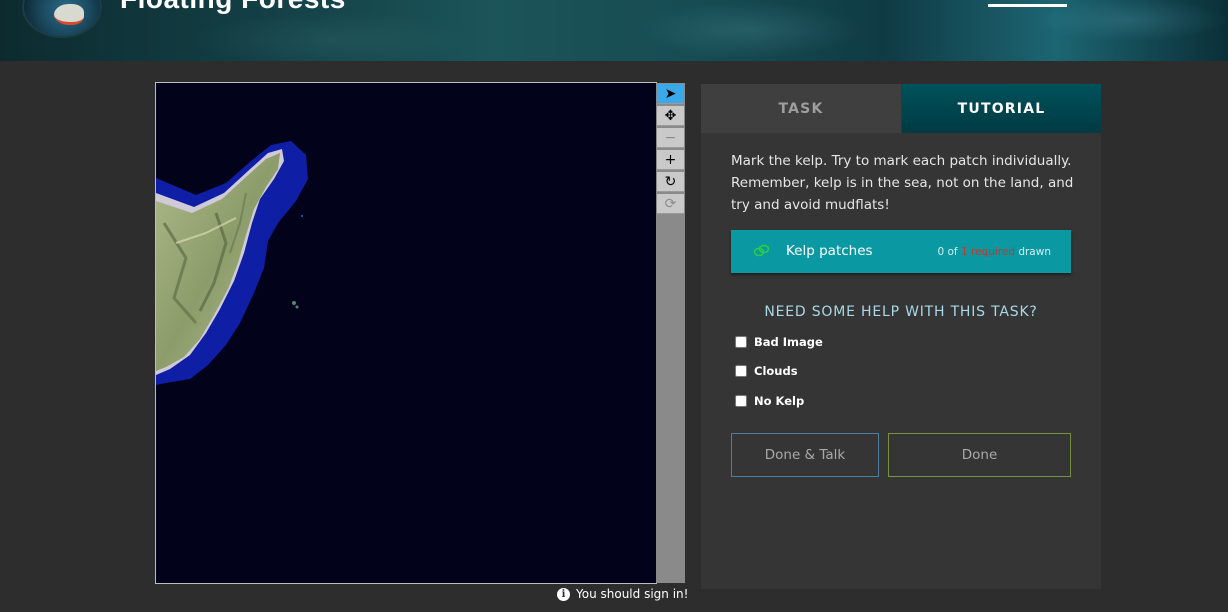 Image resolution: width=1228 pixels, height=612 pixels. What do you see at coordinates (741, 371) in the screenshot?
I see `checkbox-clouds` at bounding box center [741, 371].